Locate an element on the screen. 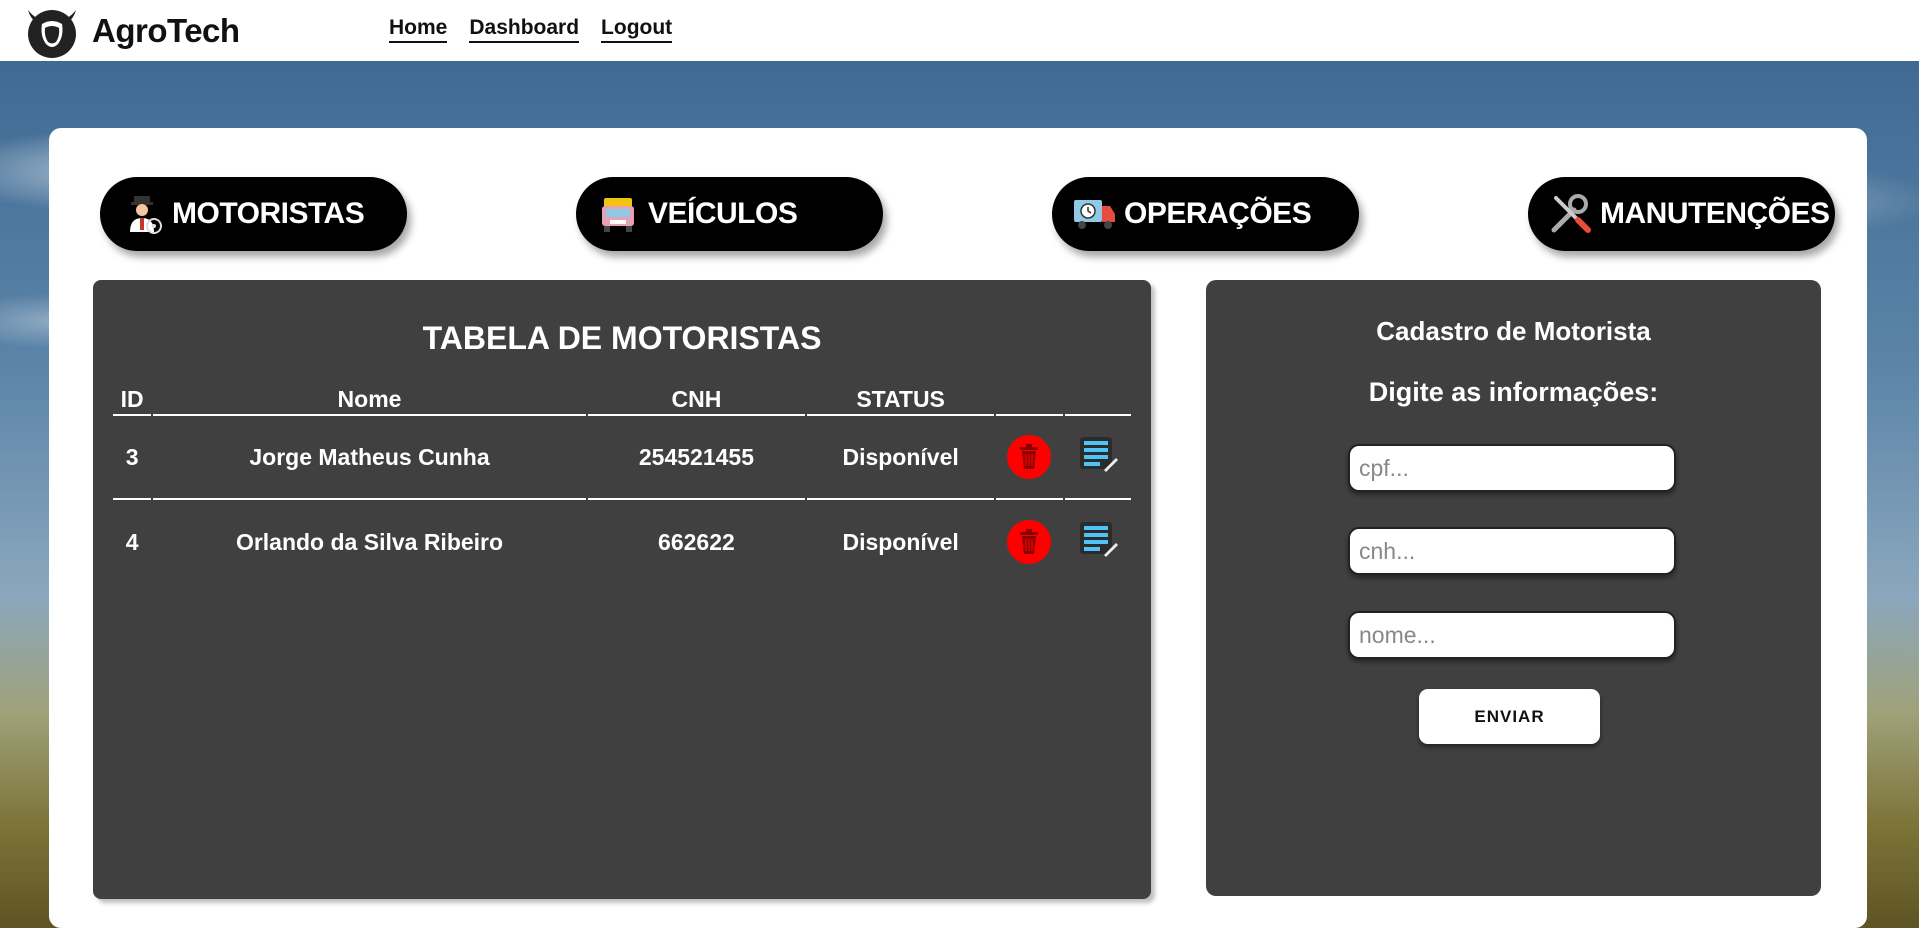 The height and width of the screenshot is (928, 1919). nav-home-link: Home is located at coordinates (418, 29).